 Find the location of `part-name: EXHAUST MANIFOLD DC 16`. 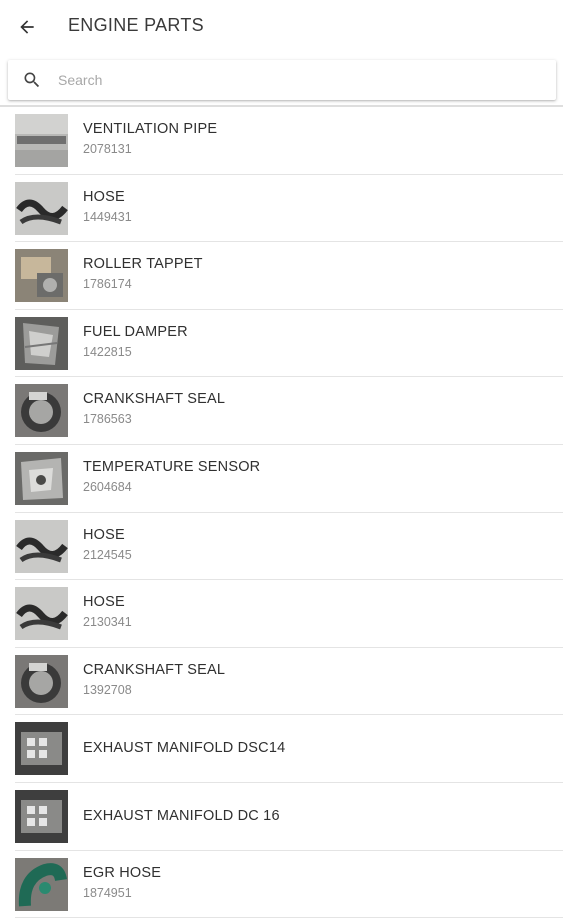

part-name: EXHAUST MANIFOLD DC 16 is located at coordinates (181, 815).